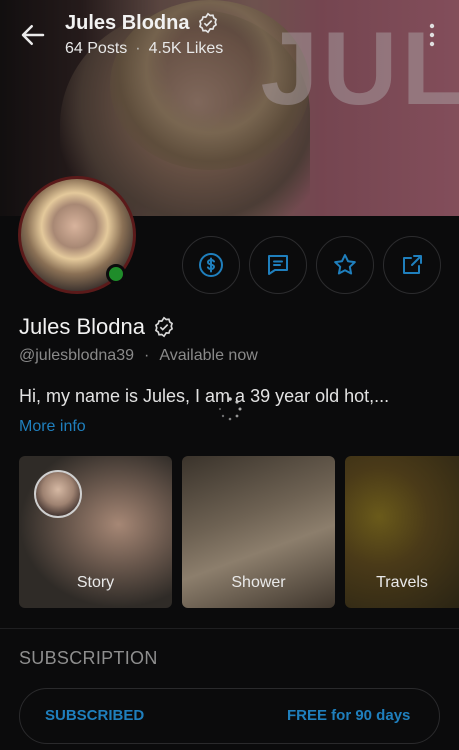  Describe the element at coordinates (258, 582) in the screenshot. I see `highlight-label: Shower` at that location.